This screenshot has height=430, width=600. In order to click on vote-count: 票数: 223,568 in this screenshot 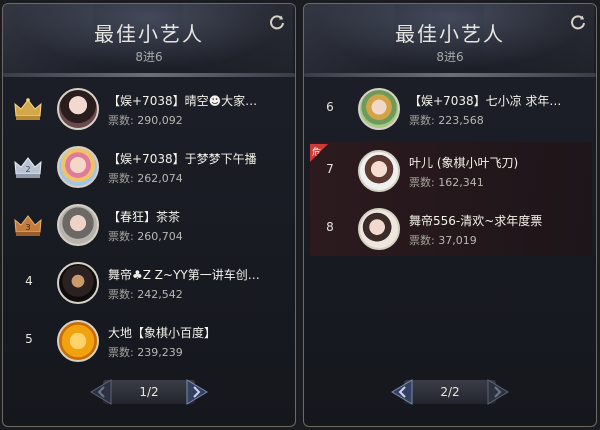, I will do `click(446, 120)`.